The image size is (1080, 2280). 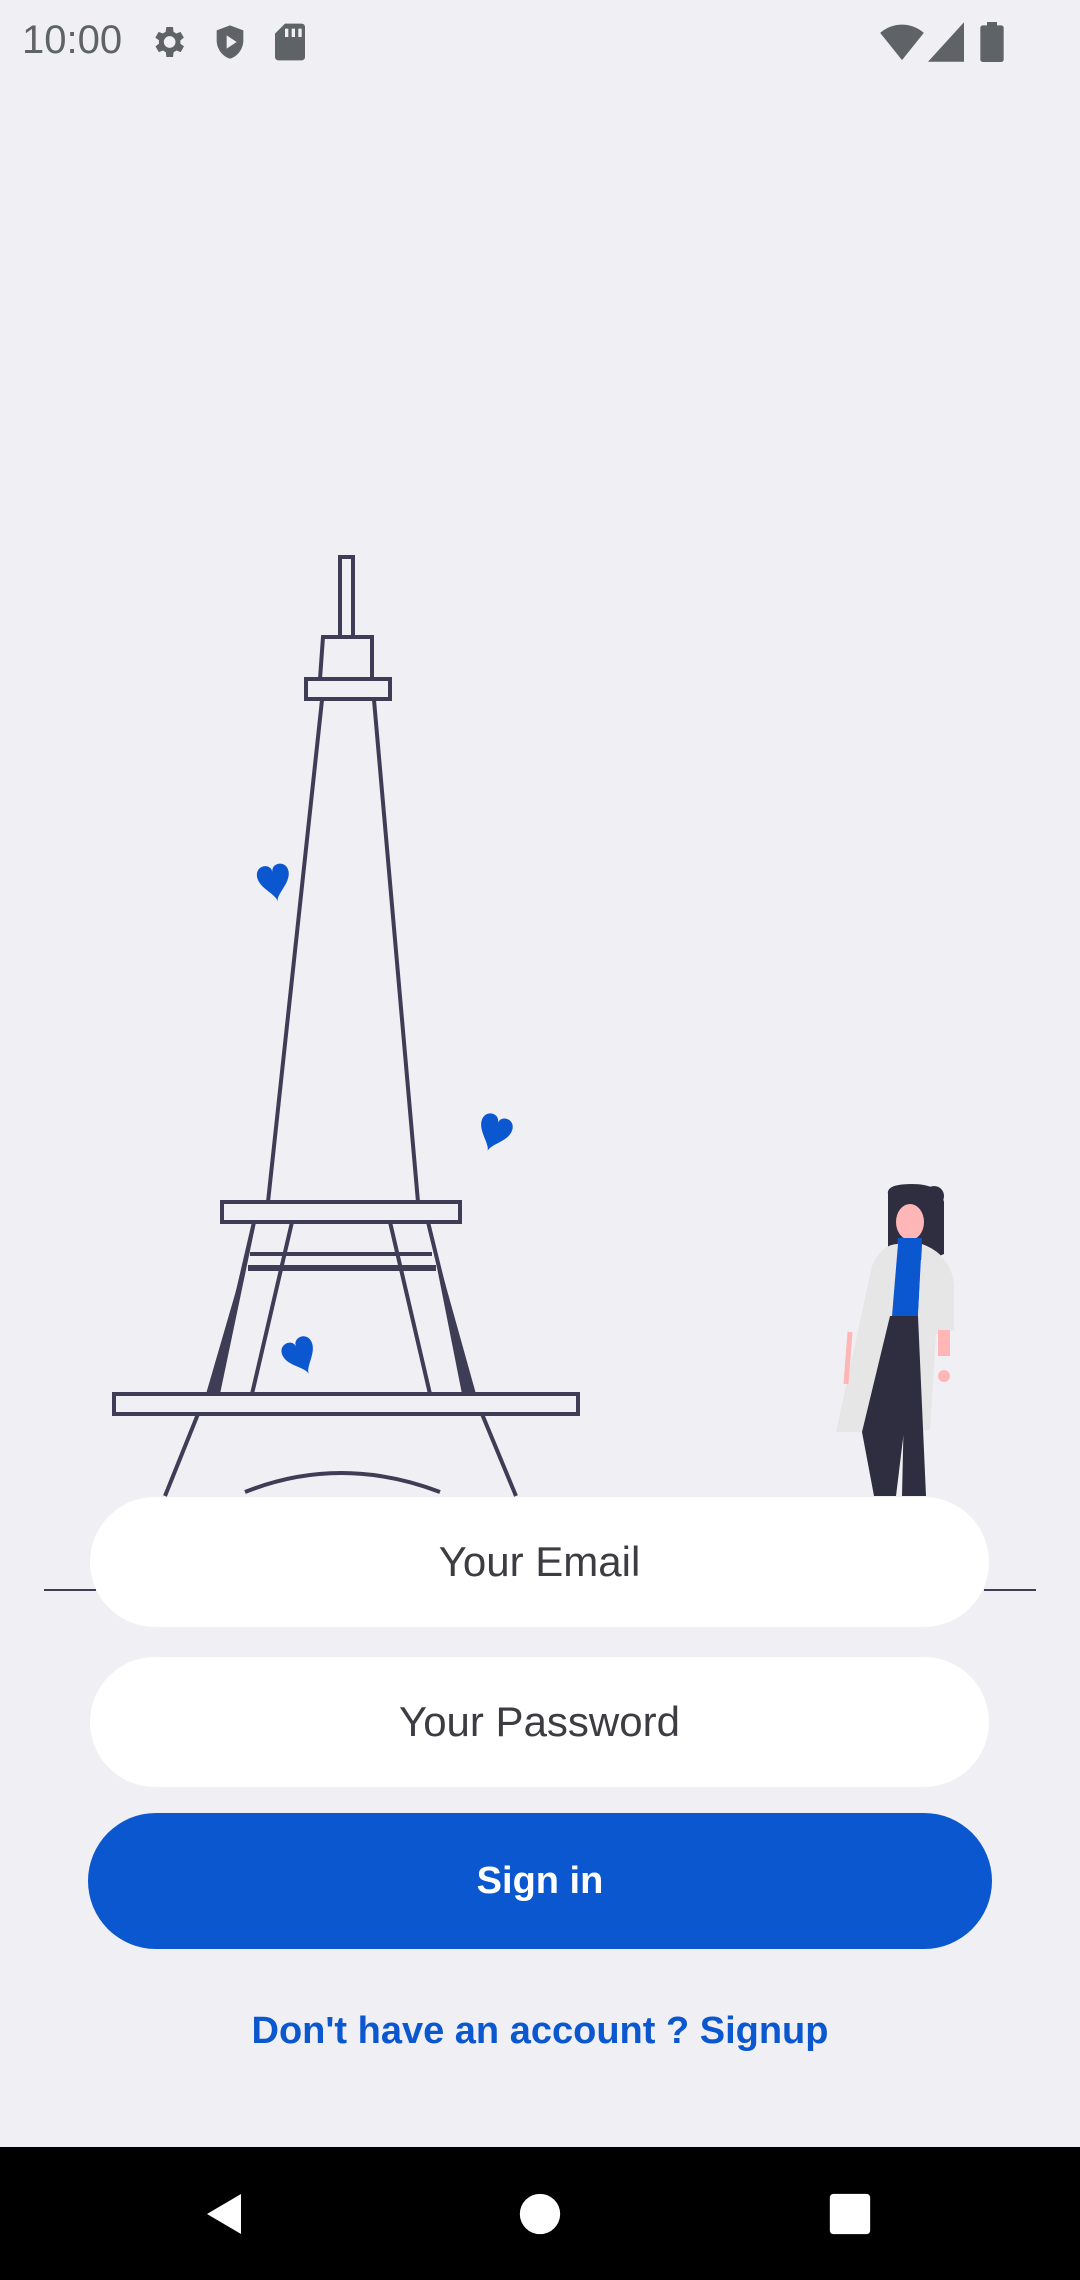 I want to click on back-icon, so click(x=224, y=2213).